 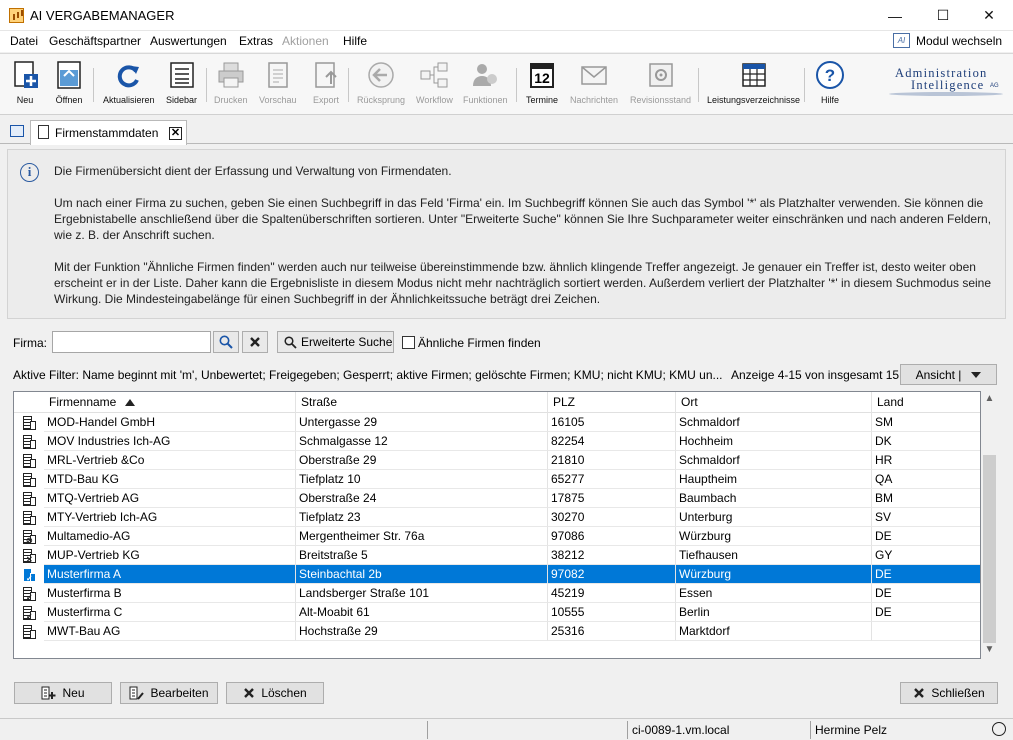 I want to click on cell-name: Multamedio-AG, so click(x=170, y=536).